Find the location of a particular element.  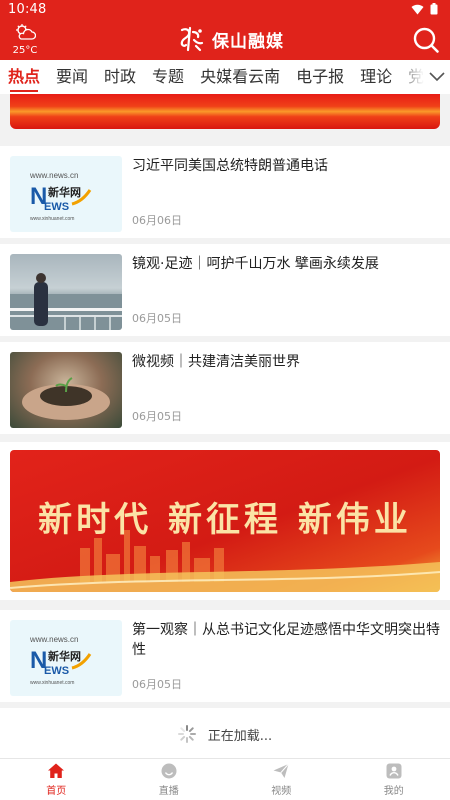

status-time: 10:48 is located at coordinates (27, 9).